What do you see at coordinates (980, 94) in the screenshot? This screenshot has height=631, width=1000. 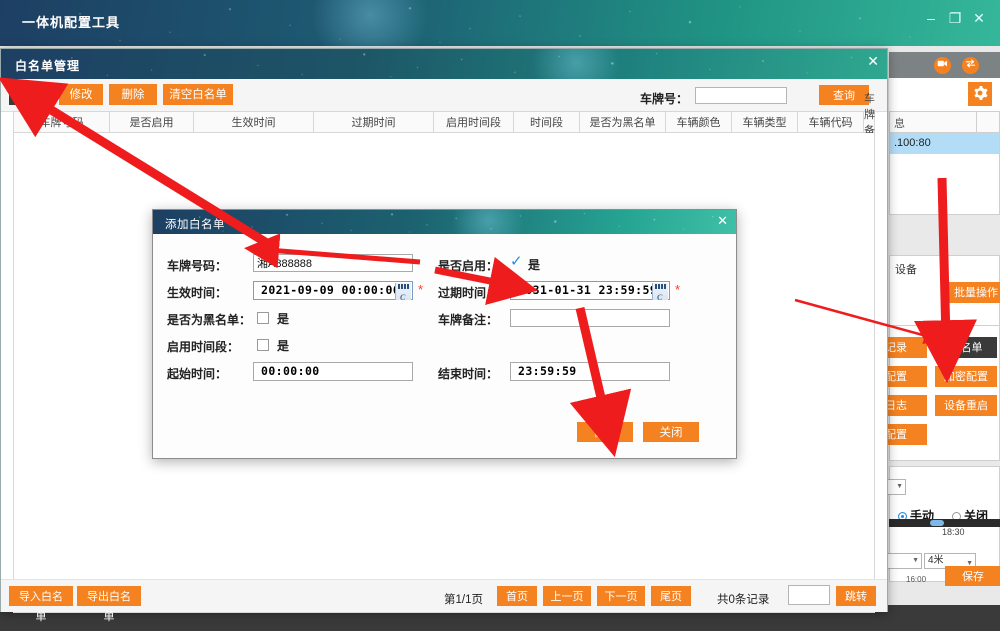 I see `gear-icon` at bounding box center [980, 94].